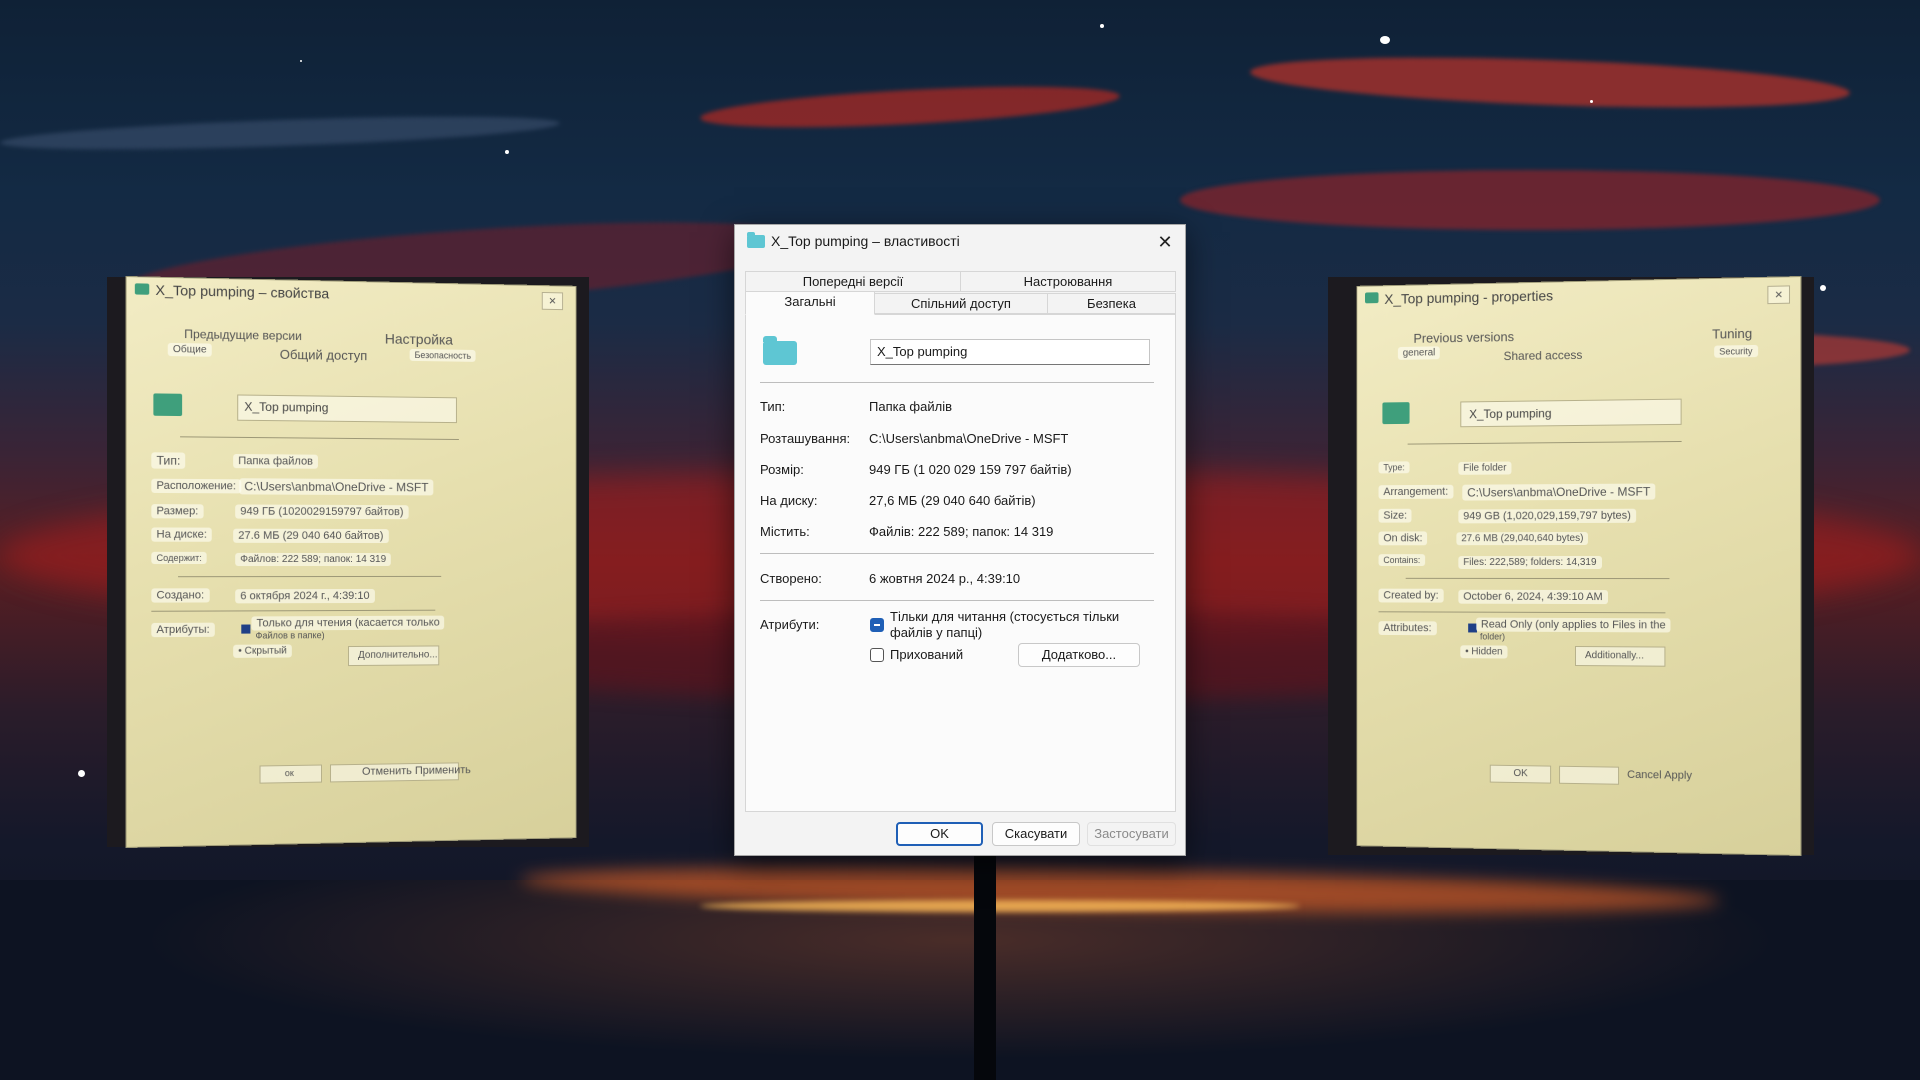 The height and width of the screenshot is (1080, 1920). What do you see at coordinates (1111, 303) in the screenshot?
I see `tab-security: Безпека` at bounding box center [1111, 303].